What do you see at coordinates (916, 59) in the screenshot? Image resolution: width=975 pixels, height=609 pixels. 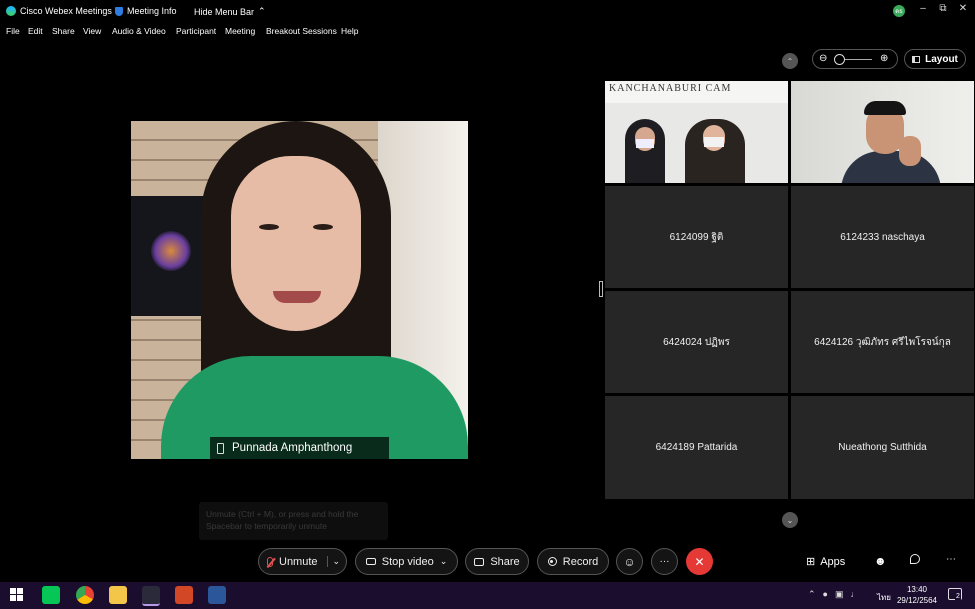 I see `layout-icon` at bounding box center [916, 59].